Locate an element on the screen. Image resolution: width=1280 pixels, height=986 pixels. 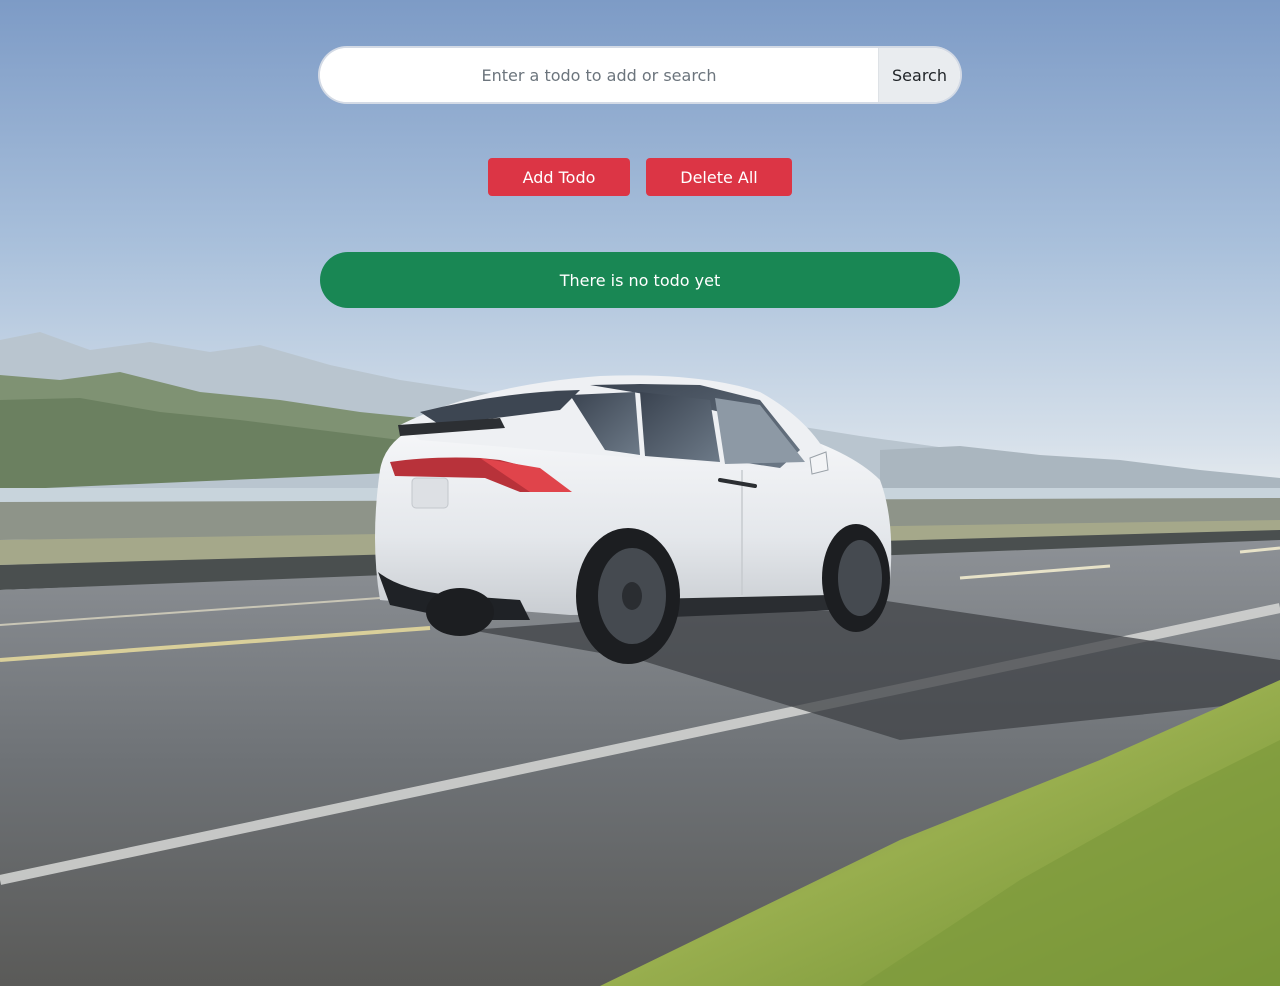
add-todo-button: Add Todo is located at coordinates (559, 177).